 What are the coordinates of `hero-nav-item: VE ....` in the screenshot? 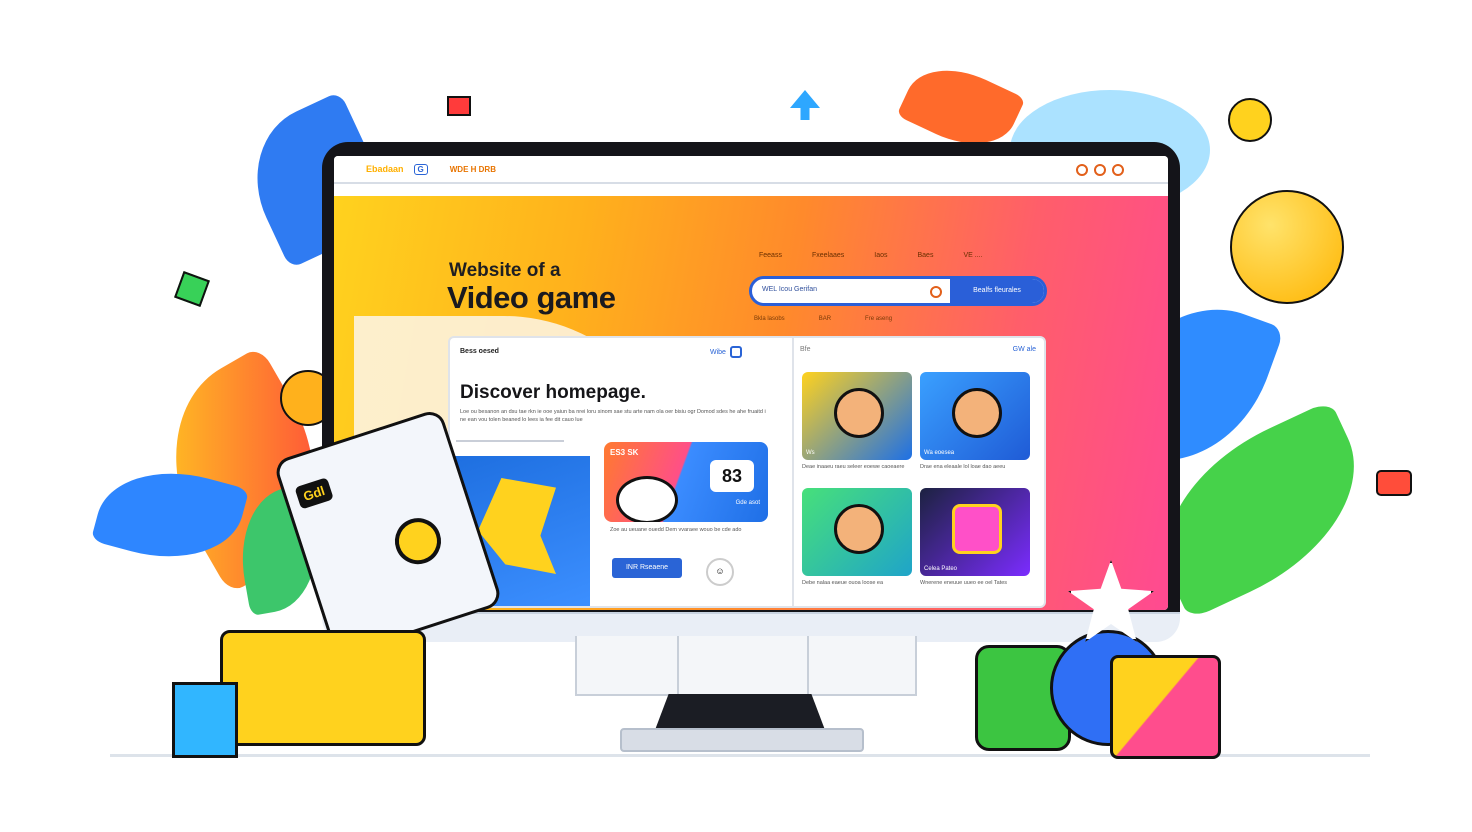 It's located at (972, 255).